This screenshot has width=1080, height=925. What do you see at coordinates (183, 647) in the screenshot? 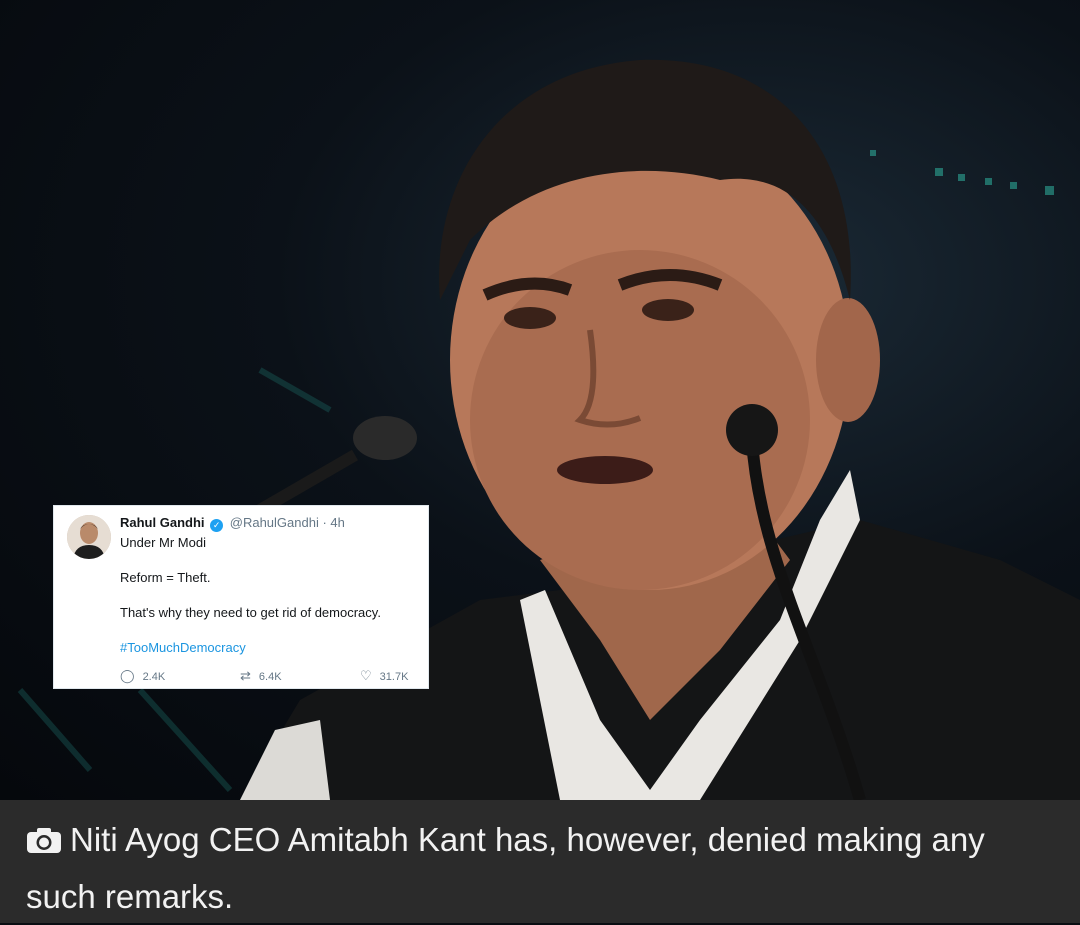
I see `tweet-hashtag: #TooMuchDemocracy` at bounding box center [183, 647].